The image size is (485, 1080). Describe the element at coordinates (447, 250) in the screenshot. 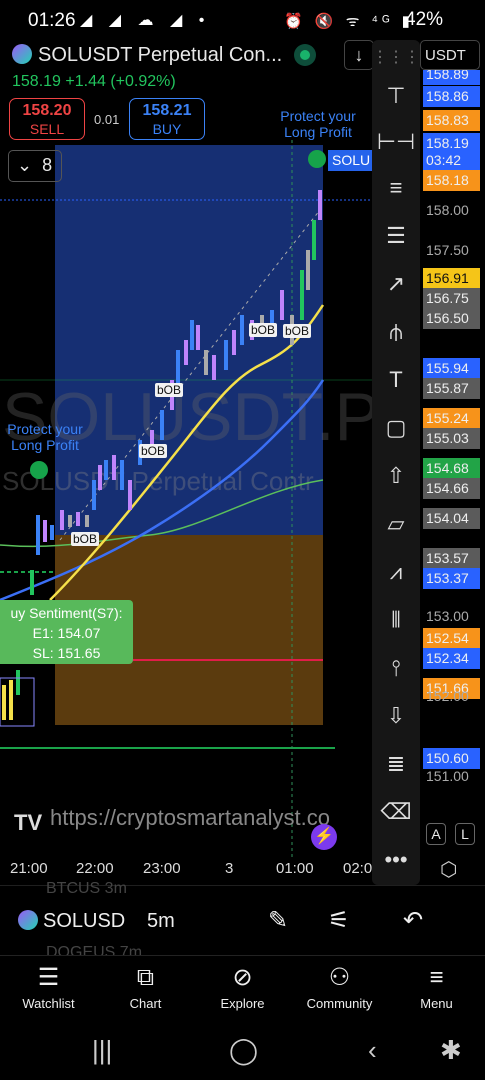

I see `price-tick: 157.50` at that location.